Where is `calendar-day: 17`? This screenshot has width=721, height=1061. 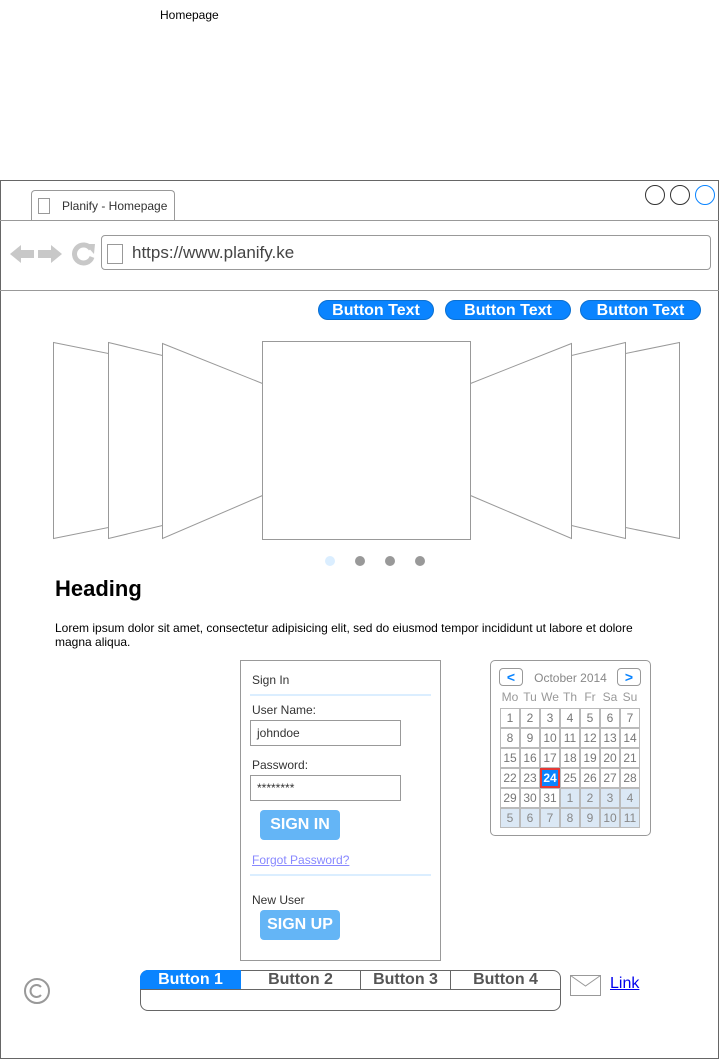 calendar-day: 17 is located at coordinates (550, 758).